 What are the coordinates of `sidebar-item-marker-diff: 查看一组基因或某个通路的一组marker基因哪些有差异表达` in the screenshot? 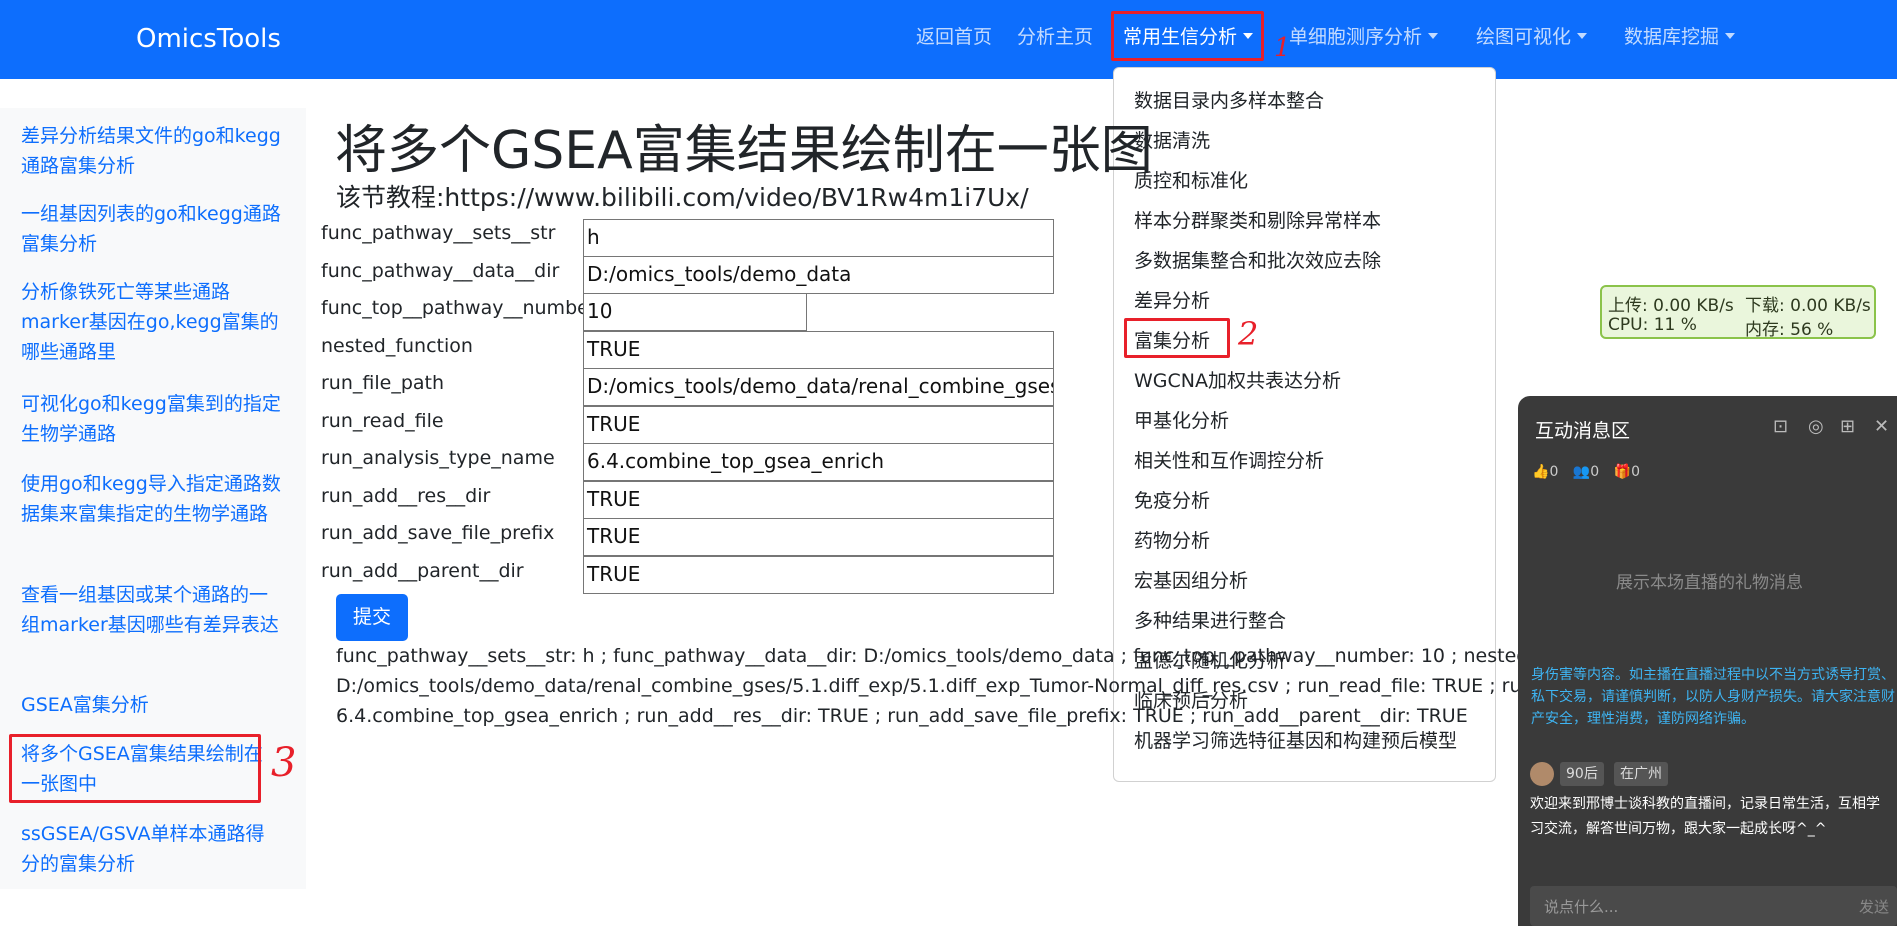 It's located at (151, 610).